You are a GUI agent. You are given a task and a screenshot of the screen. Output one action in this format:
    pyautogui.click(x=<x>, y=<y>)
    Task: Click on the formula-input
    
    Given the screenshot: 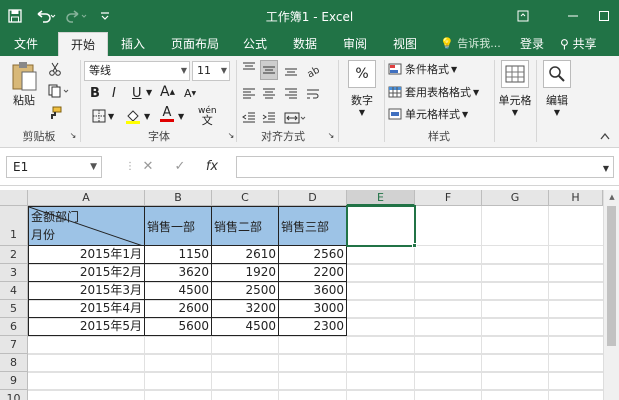 What is the action you would take?
    pyautogui.click(x=425, y=167)
    